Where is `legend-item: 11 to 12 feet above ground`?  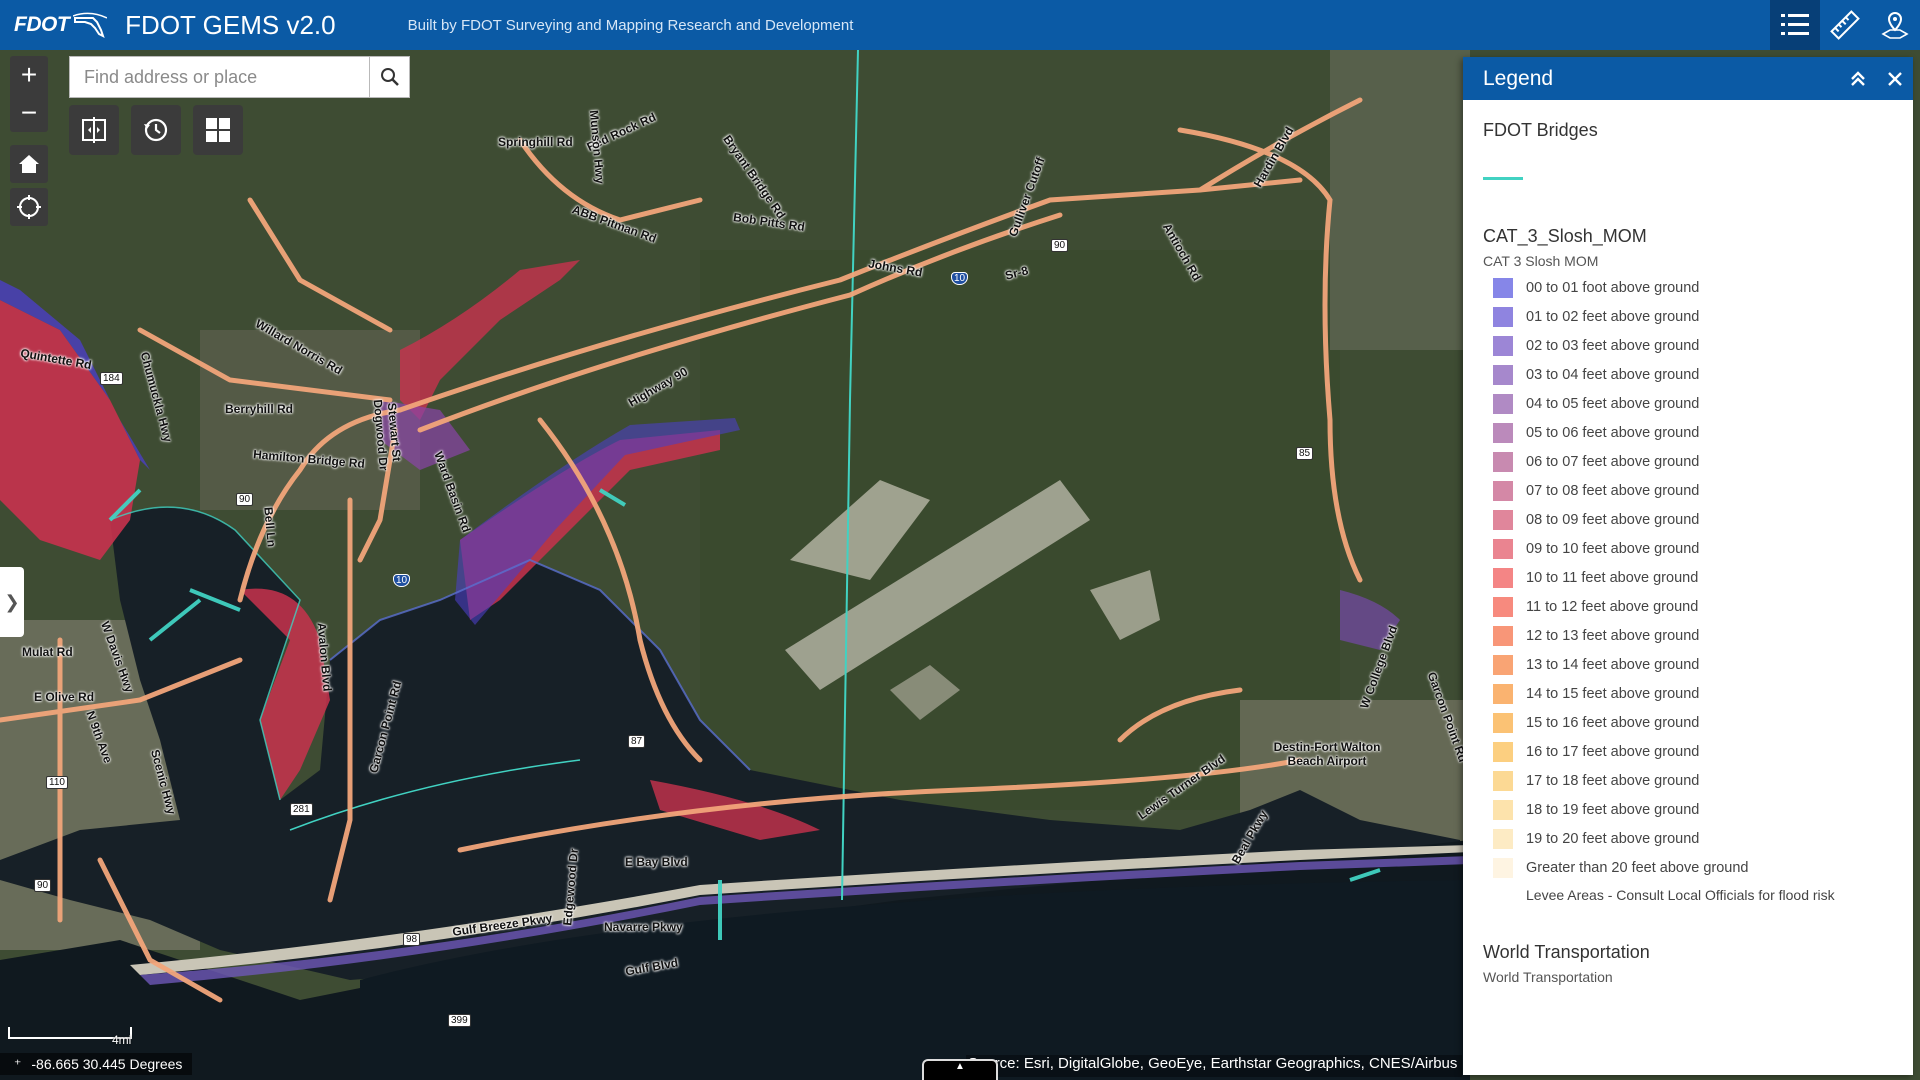 legend-item: 11 to 12 feet above ground is located at coordinates (1688, 606).